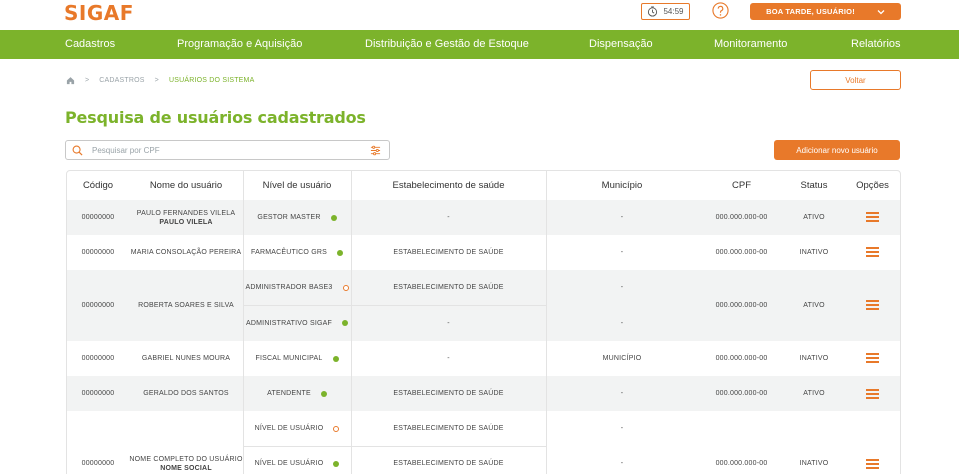 The image size is (959, 474). I want to click on nav-monitoramento: Monitoramento, so click(750, 44).